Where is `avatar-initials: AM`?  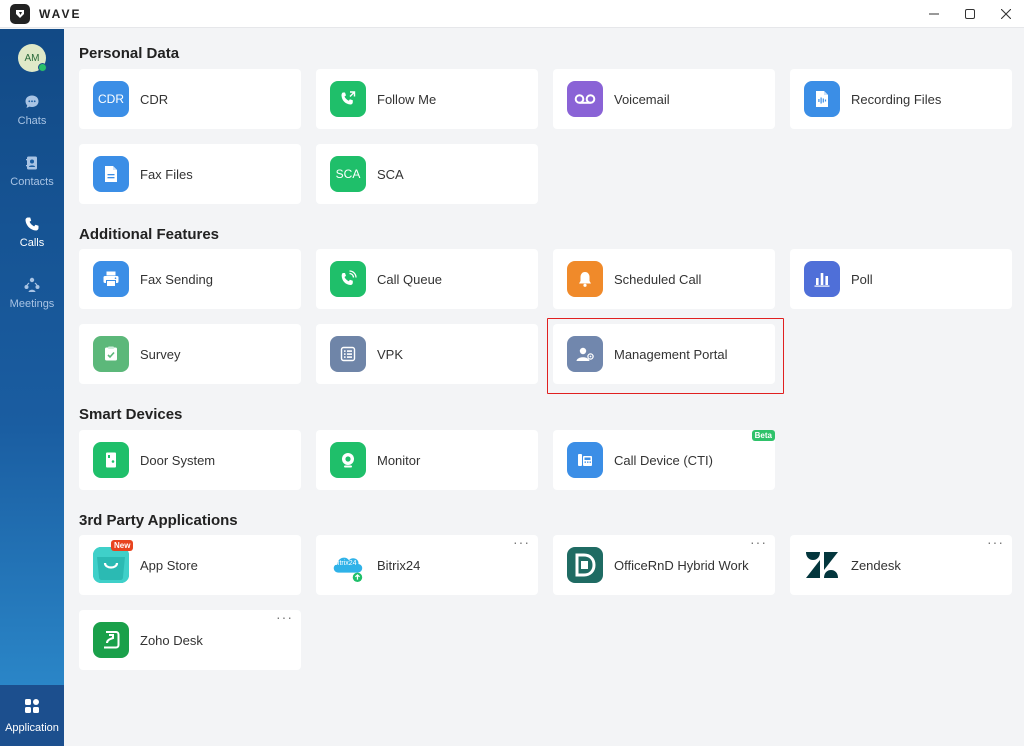
avatar-initials: AM is located at coordinates (32, 58).